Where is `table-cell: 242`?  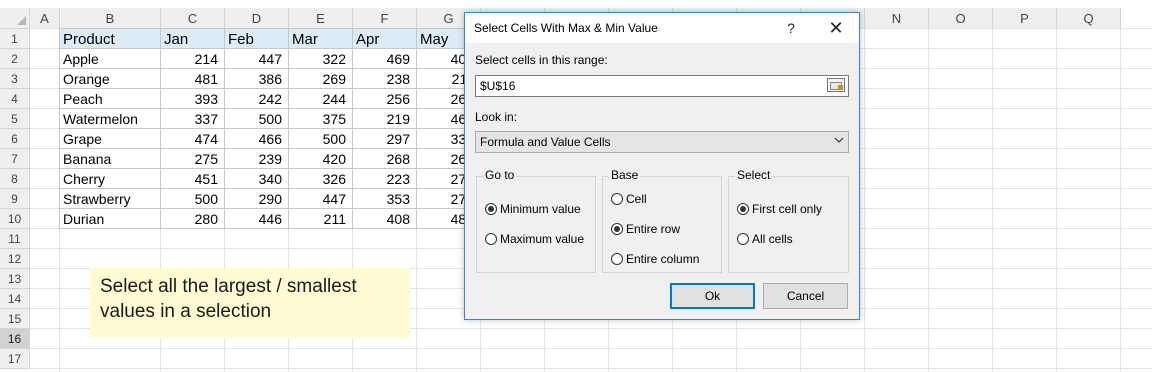 table-cell: 242 is located at coordinates (256, 99).